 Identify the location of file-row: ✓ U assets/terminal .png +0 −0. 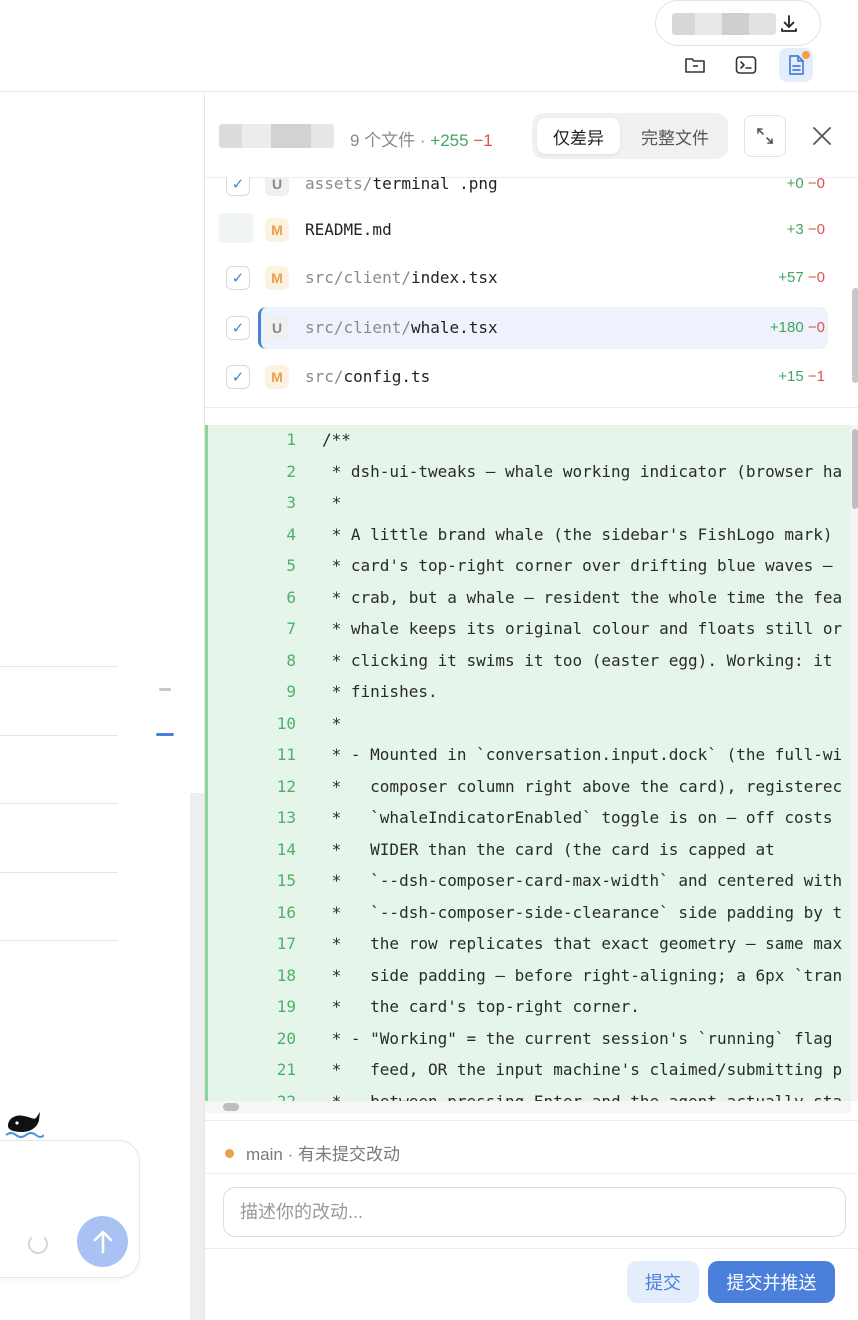
(525, 191).